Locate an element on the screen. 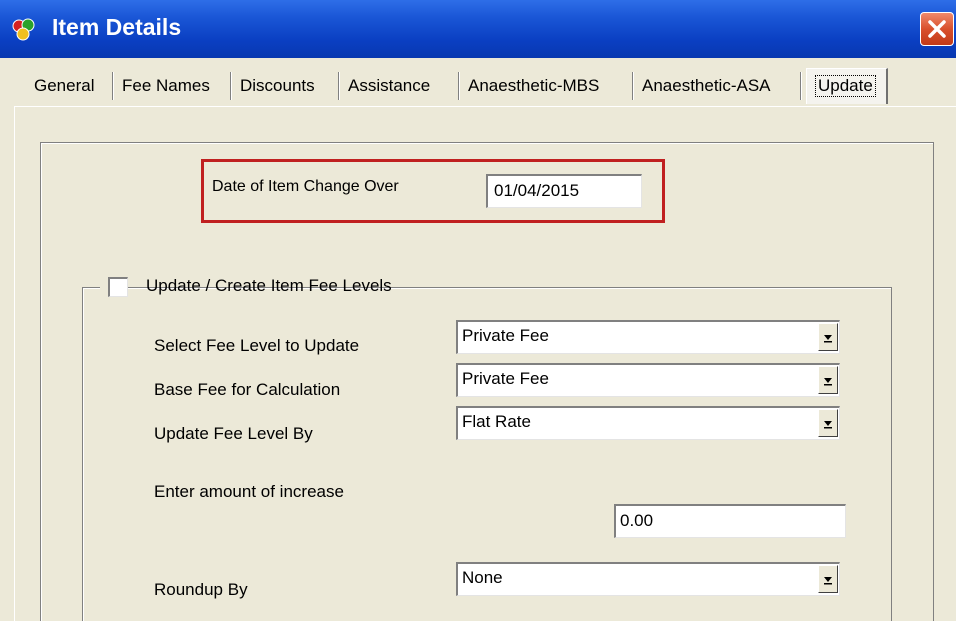  increase-amount-field: 0.00 is located at coordinates (730, 521).